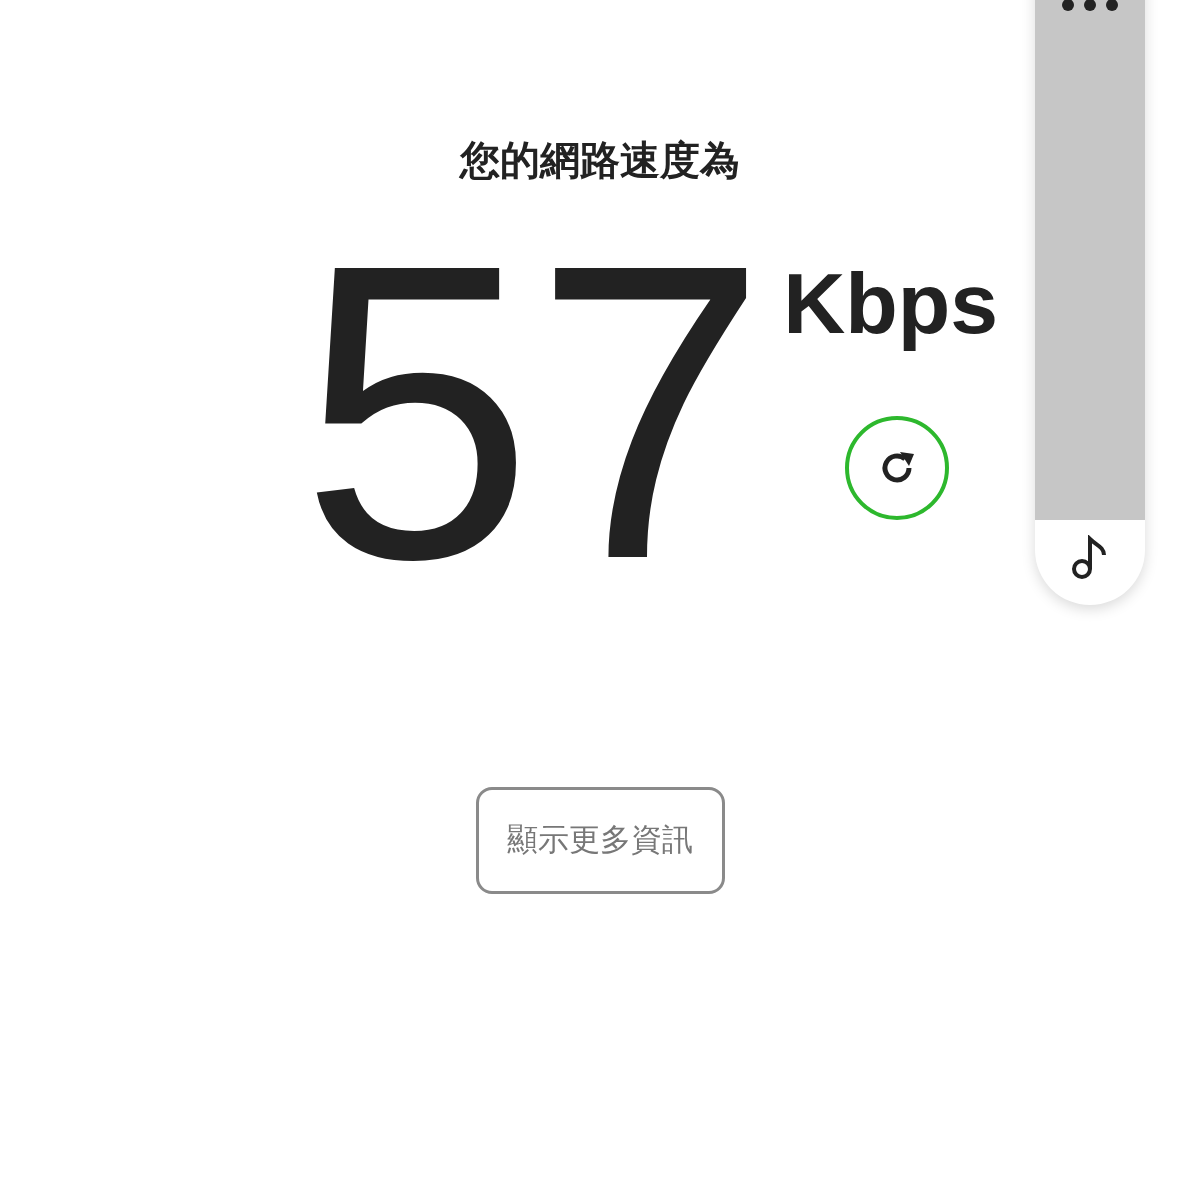 This screenshot has height=1200, width=1200. What do you see at coordinates (600, 840) in the screenshot?
I see `more-info-button: 顯示更多資訊` at bounding box center [600, 840].